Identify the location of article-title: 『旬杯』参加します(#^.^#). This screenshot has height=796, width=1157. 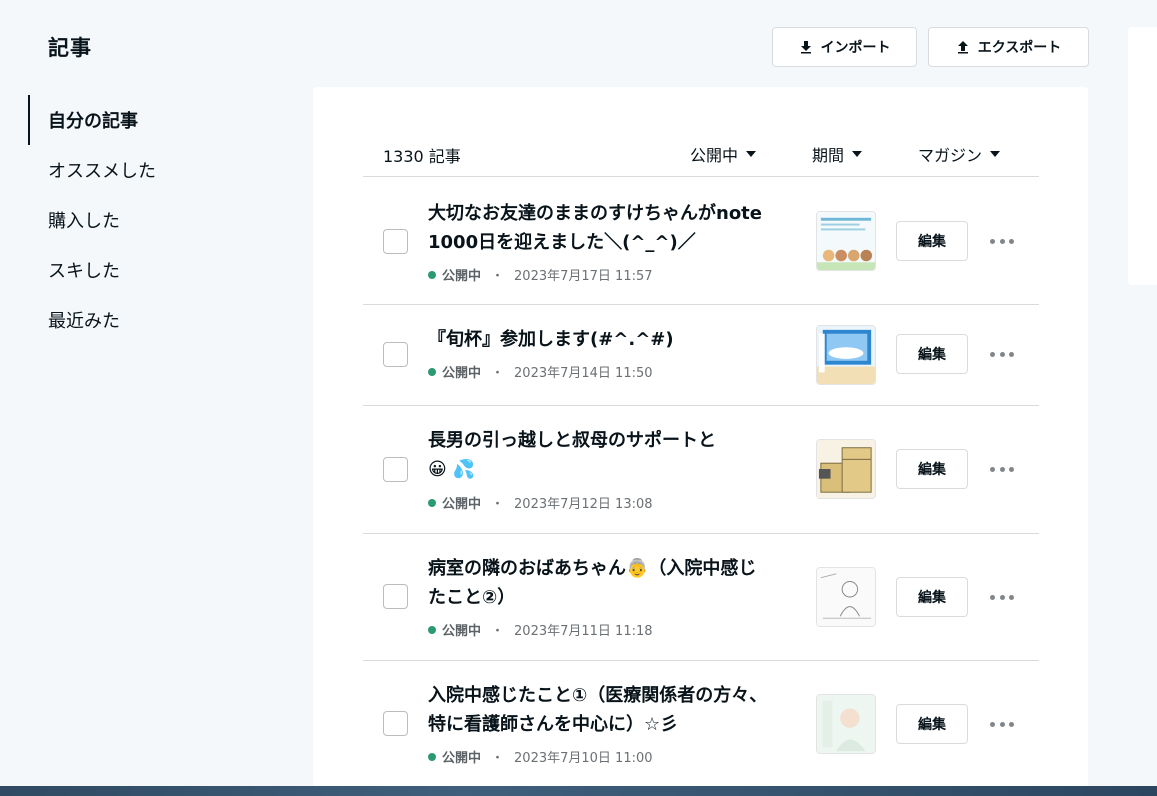
(598, 339).